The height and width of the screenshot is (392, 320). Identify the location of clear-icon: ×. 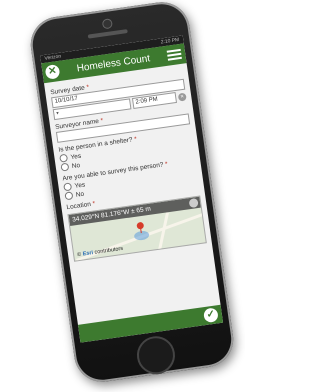
(182, 97).